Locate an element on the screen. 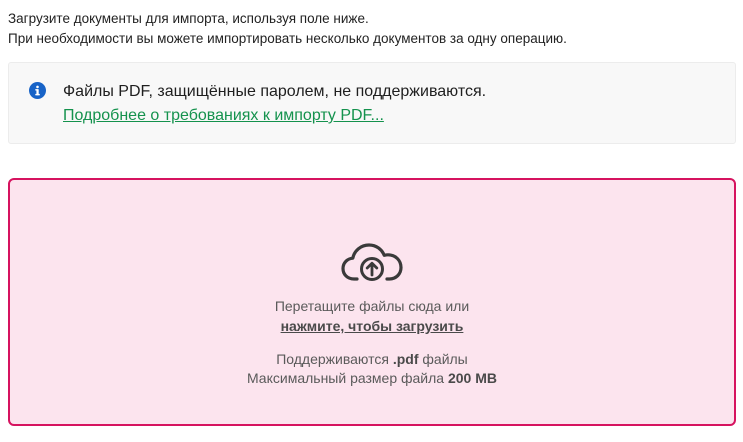 Image resolution: width=743 pixels, height=442 pixels. info-icon is located at coordinates (37, 90).